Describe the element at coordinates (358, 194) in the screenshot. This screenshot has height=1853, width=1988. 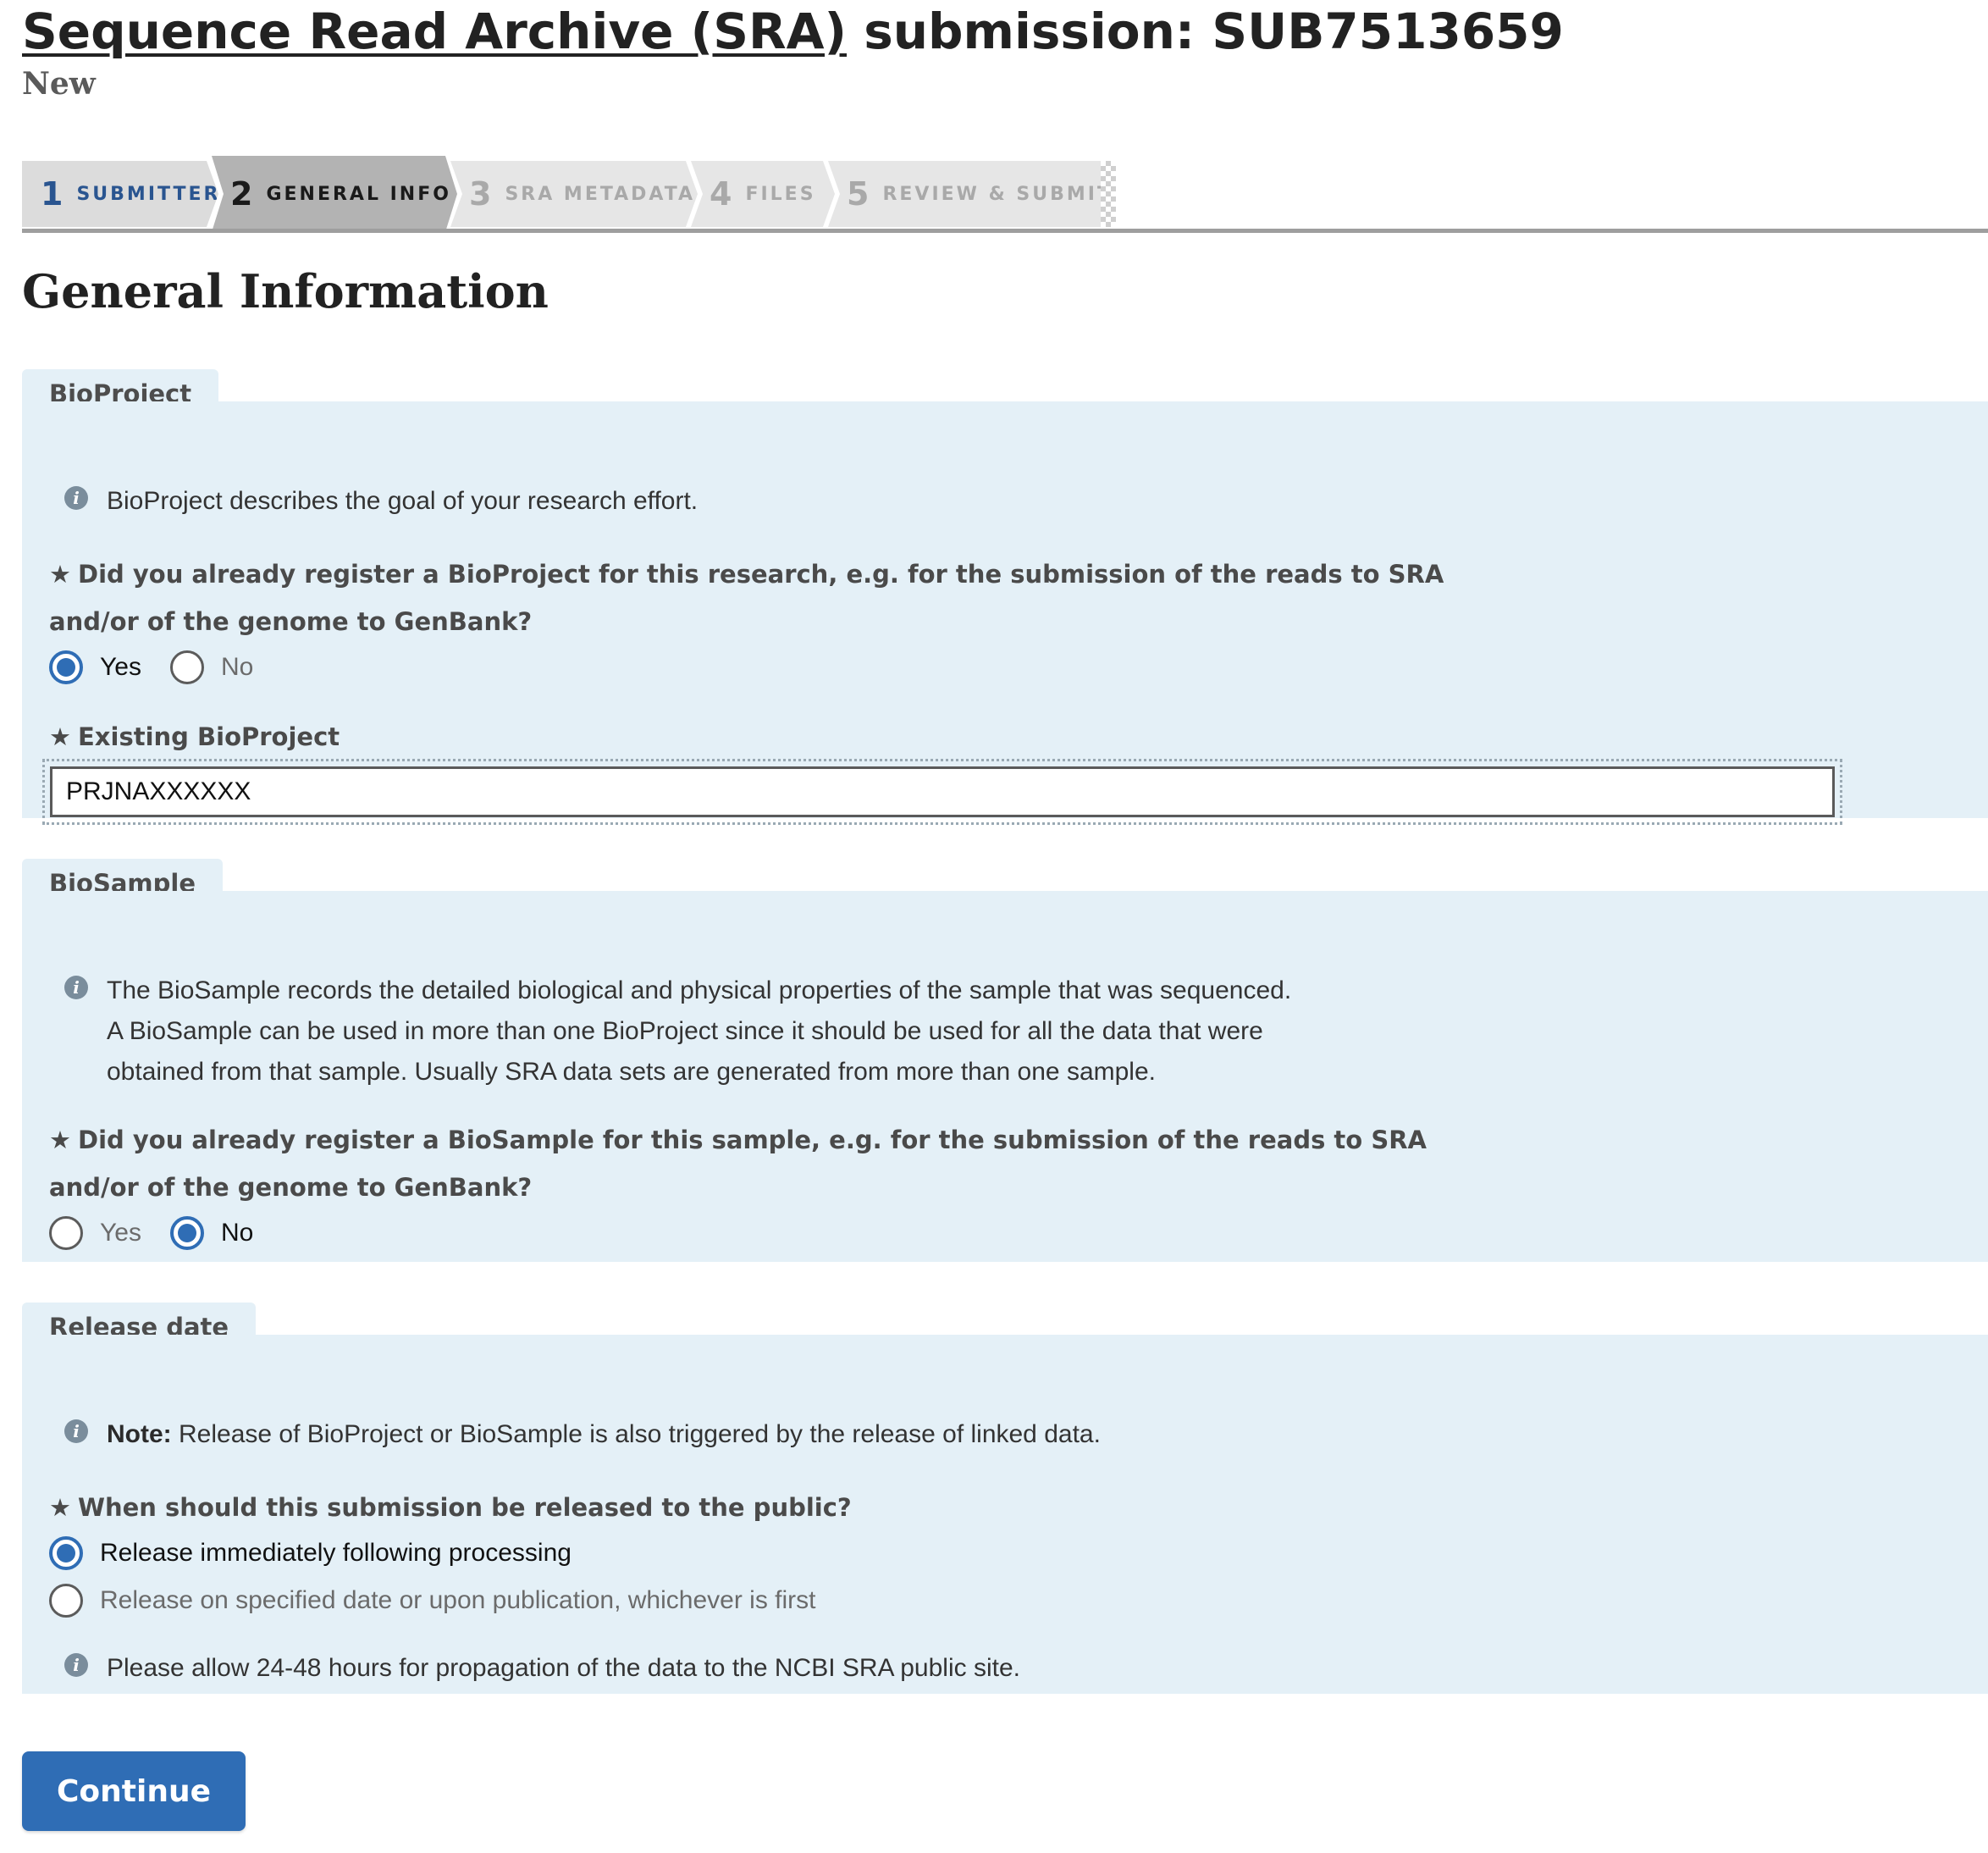
I see `step-label: GENERAL INFO` at that location.